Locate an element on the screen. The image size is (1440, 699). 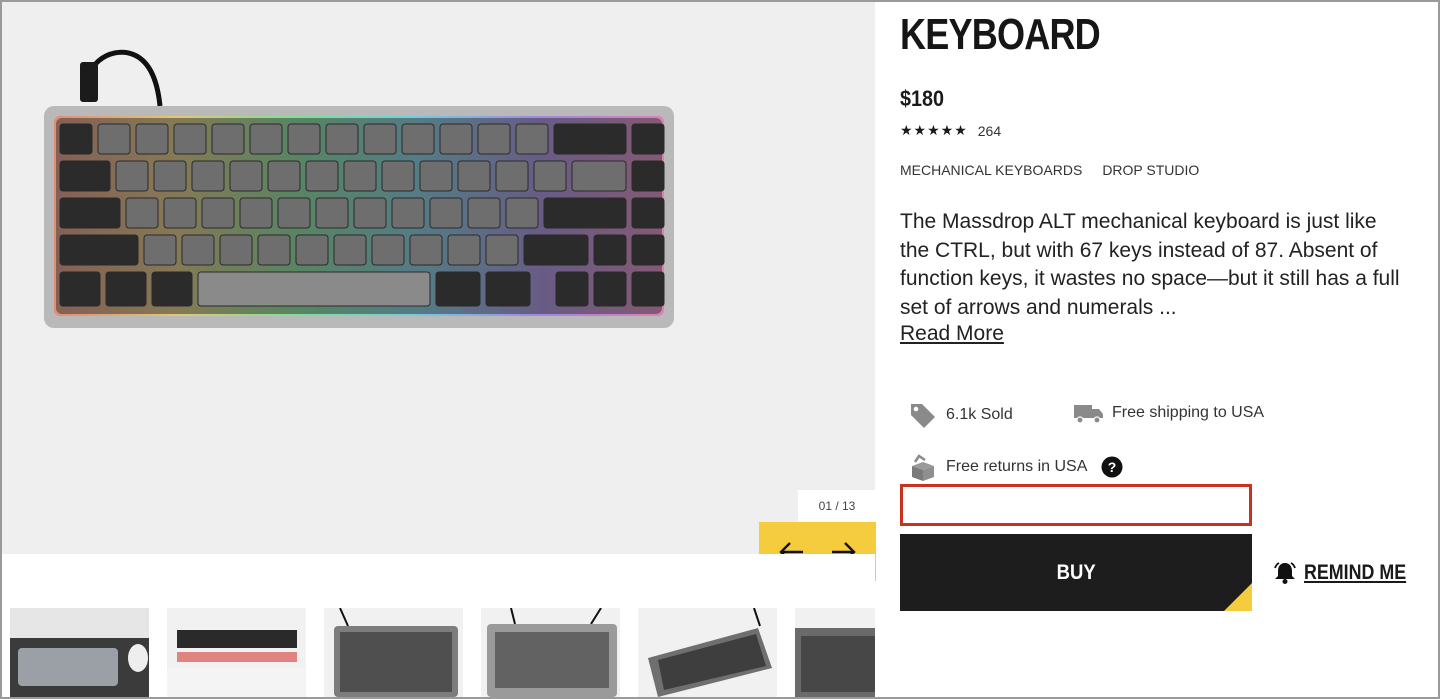
product-tags: MECHANICAL KEYBOARDS DROP STUDIO is located at coordinates (1049, 170).